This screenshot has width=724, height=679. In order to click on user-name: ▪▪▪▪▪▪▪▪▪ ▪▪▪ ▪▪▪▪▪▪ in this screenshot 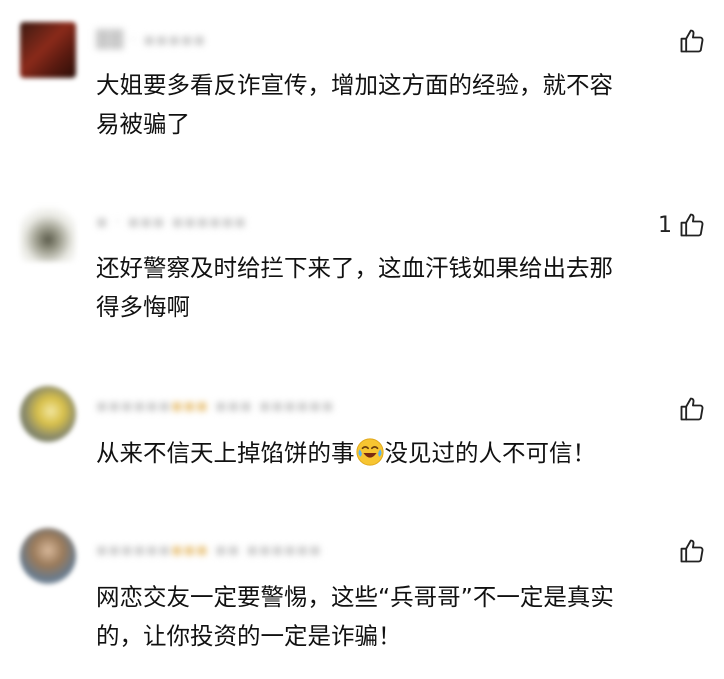, I will do `click(215, 406)`.